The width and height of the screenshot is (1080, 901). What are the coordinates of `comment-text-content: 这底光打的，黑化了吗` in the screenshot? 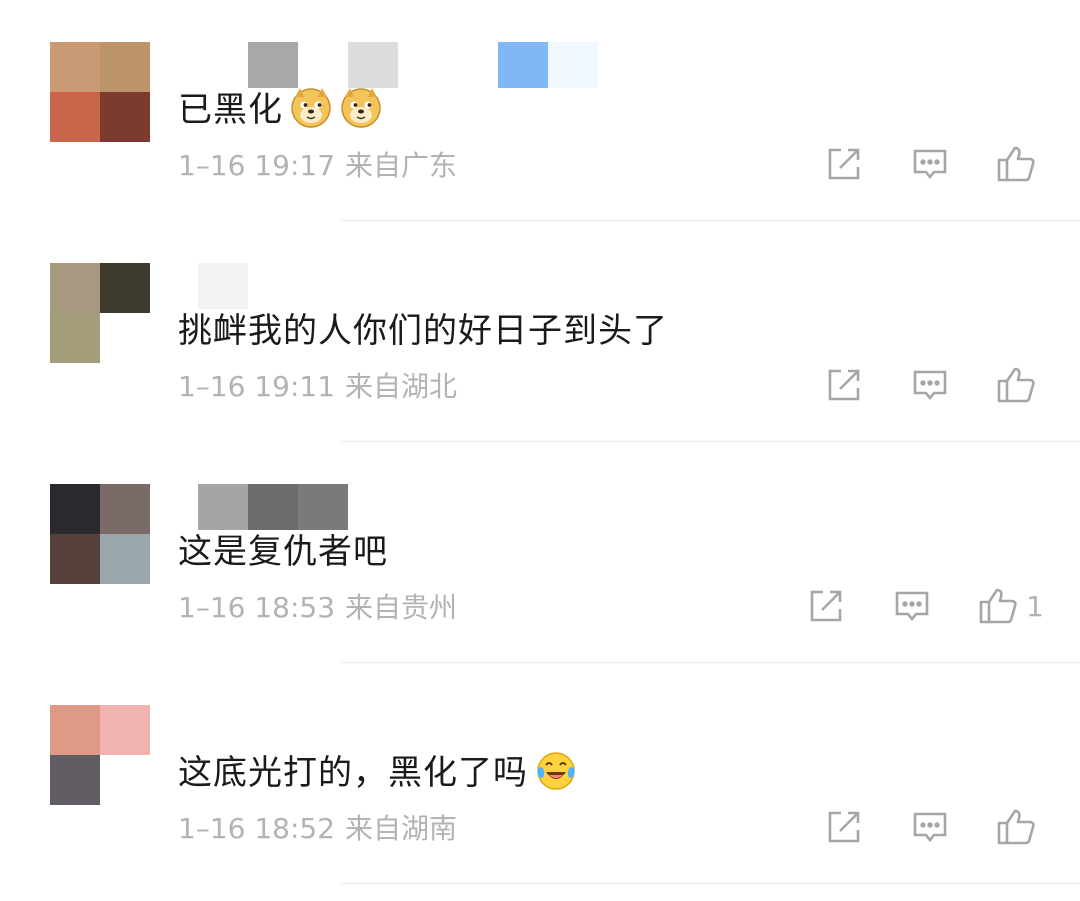 It's located at (353, 773).